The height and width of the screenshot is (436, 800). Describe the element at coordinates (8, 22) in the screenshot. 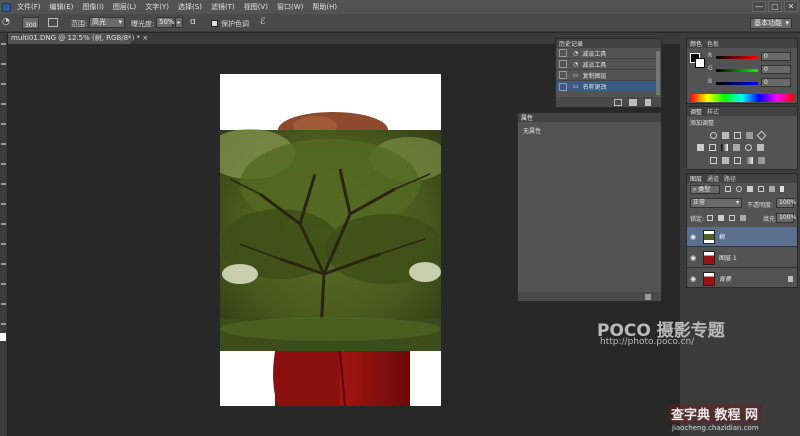

I see `dodge-tool-icon: ◔` at that location.